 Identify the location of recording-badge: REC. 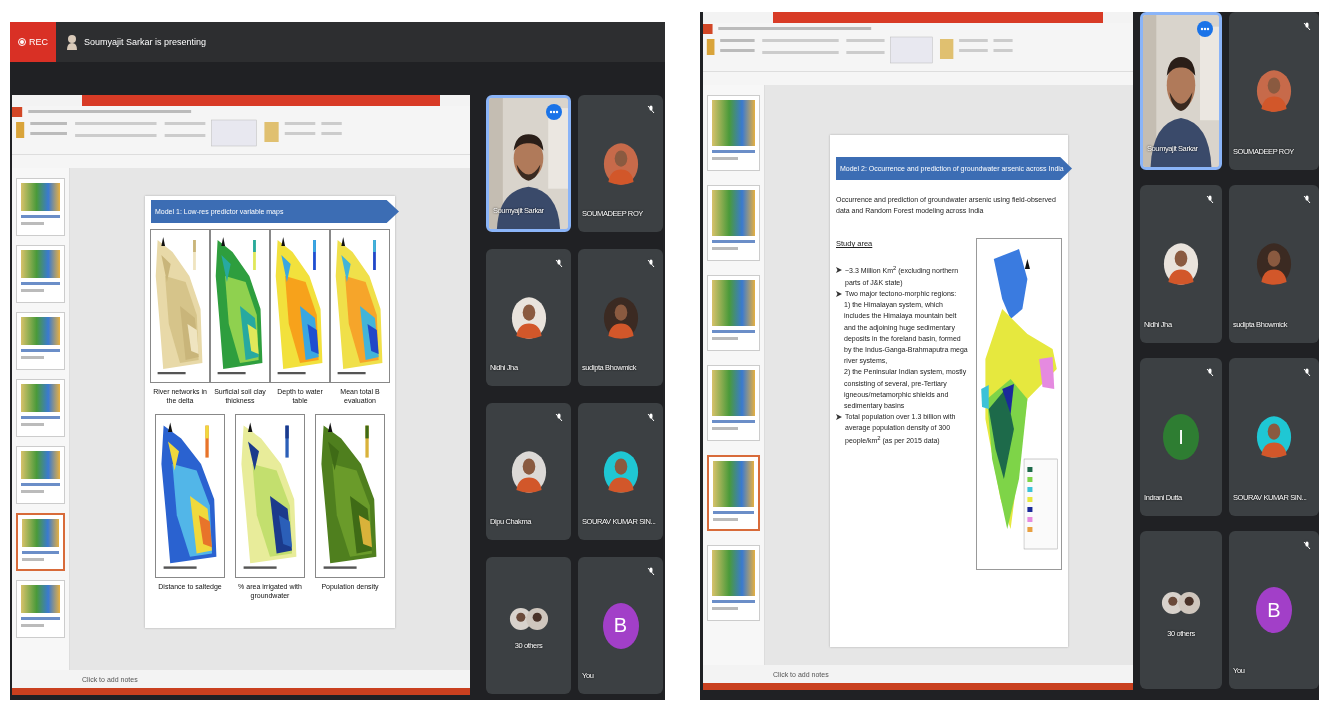
(33, 42).